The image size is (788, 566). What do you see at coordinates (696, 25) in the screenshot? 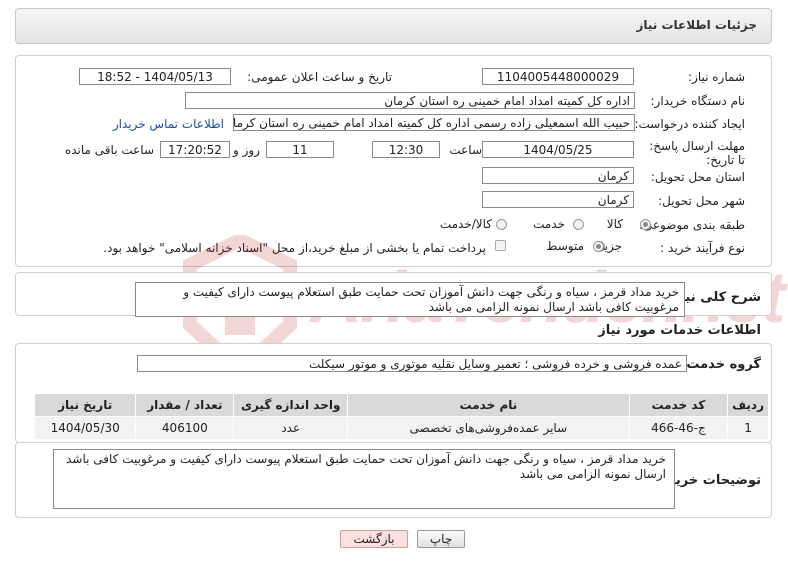
I see `page-title: جزئیات اطلاعات نیاز` at bounding box center [696, 25].